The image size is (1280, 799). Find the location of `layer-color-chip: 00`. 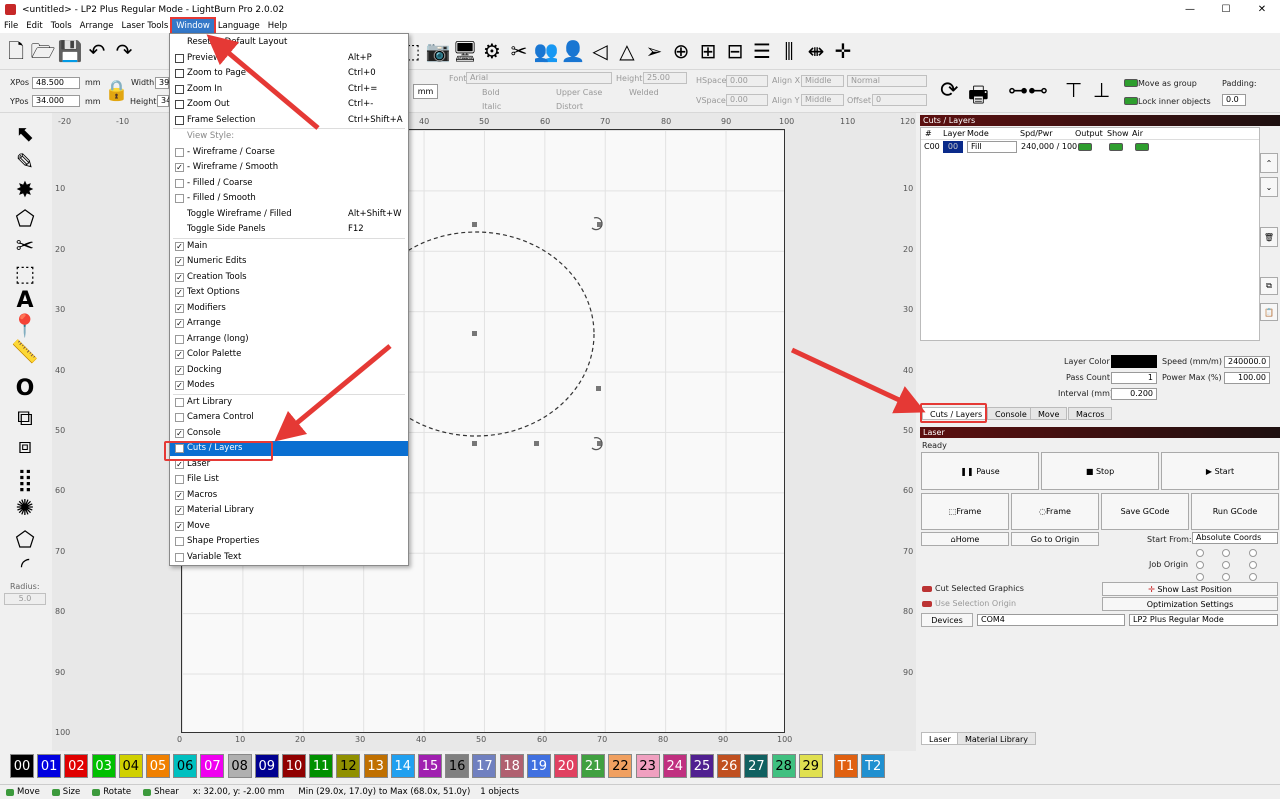

layer-color-chip: 00 is located at coordinates (953, 147).